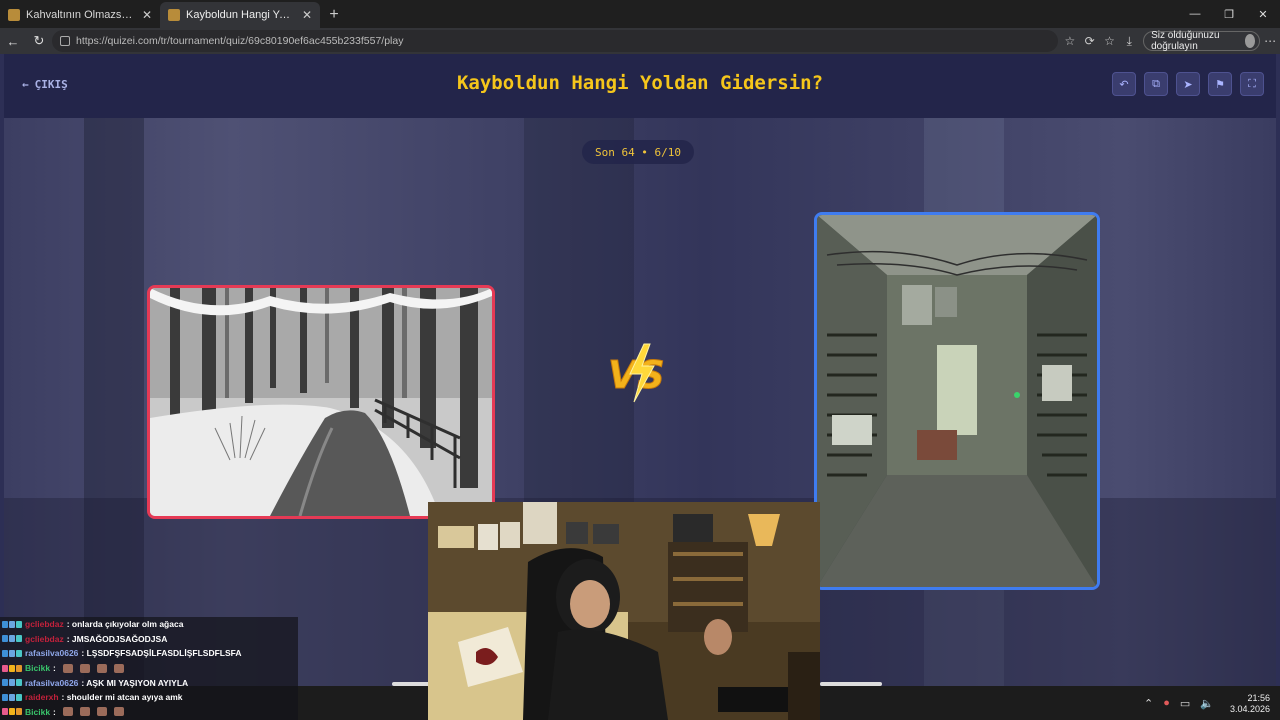  I want to click on undo-icon: ↶, so click(1124, 84).